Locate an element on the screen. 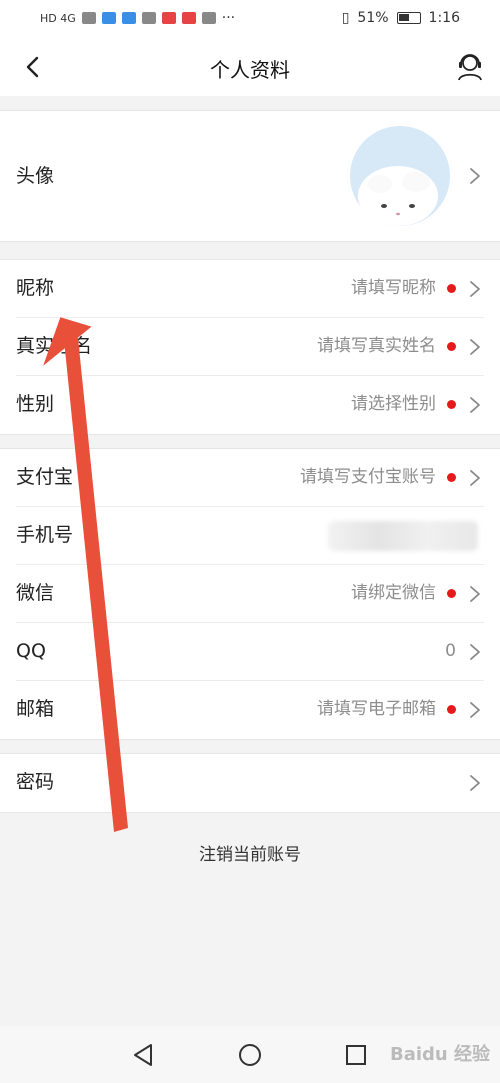 The image size is (500, 1083). status-icons-right: ▯ 51% 1:16 is located at coordinates (401, 18).